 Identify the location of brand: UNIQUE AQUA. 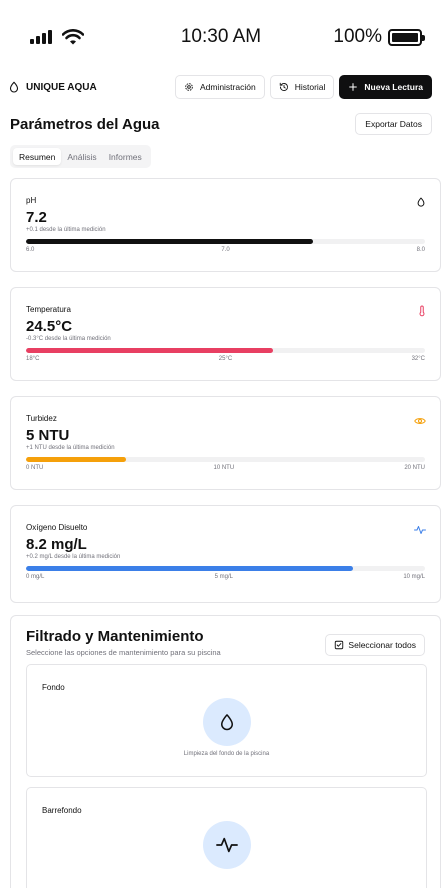
(89, 87).